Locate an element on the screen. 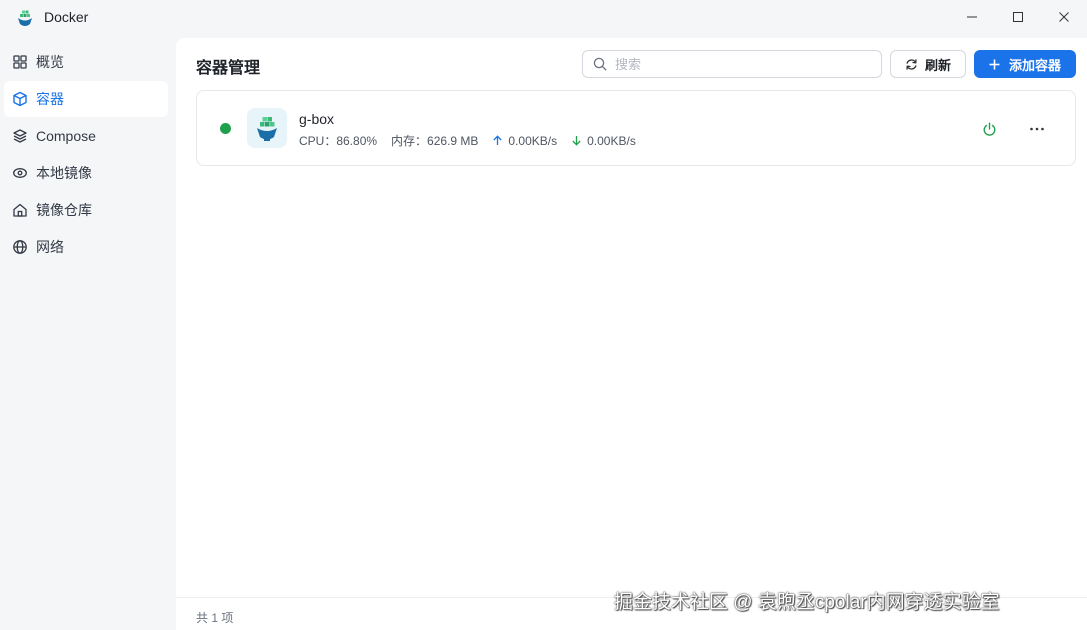 This screenshot has height=630, width=1087. add-container-button: 添加容器 is located at coordinates (1025, 64).